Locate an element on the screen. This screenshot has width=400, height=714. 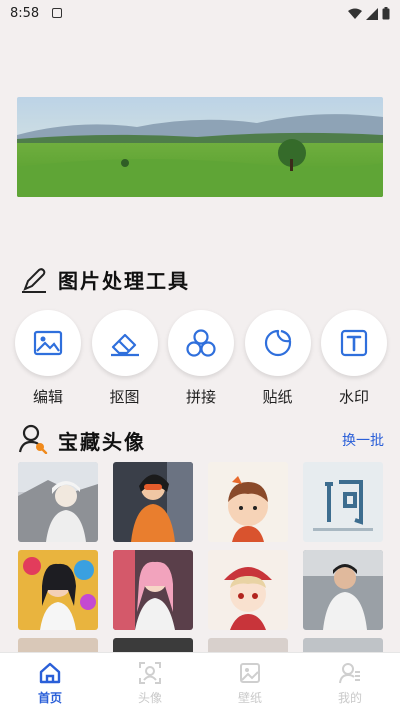
battery-icon is located at coordinates (386, 13).